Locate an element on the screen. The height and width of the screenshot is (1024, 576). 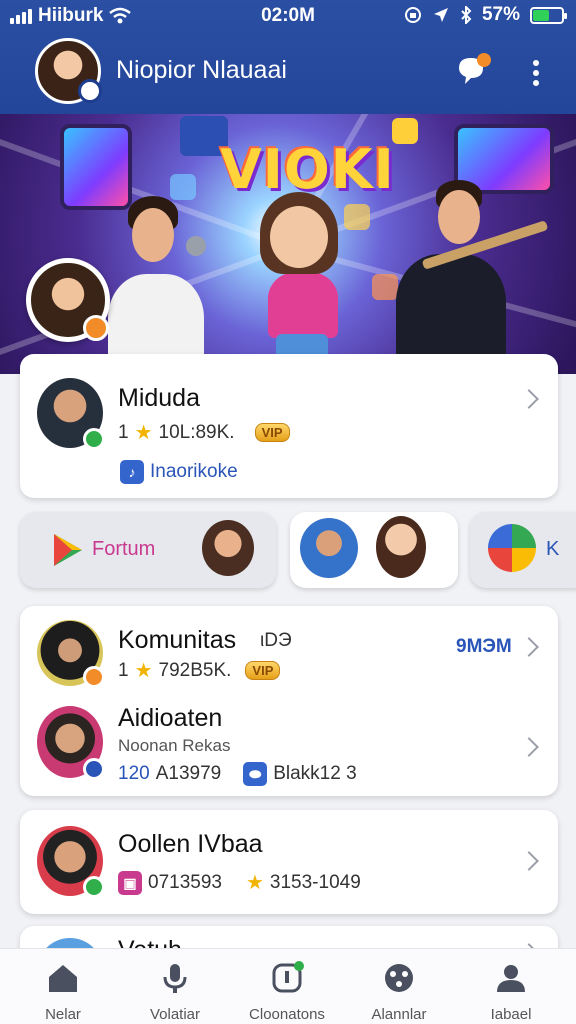
dancer-center-figure is located at coordinates (303, 305).